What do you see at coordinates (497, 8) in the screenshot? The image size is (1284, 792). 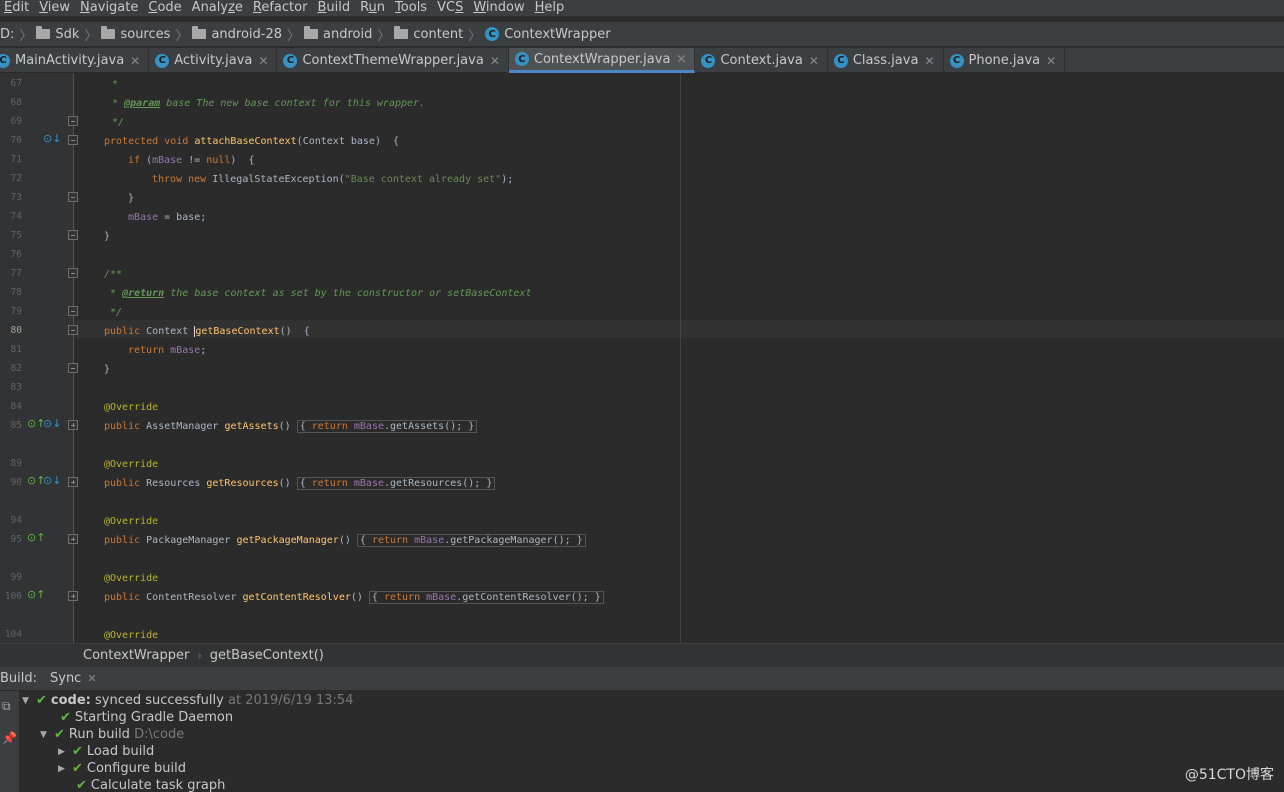 I see `menu-window: Window` at bounding box center [497, 8].